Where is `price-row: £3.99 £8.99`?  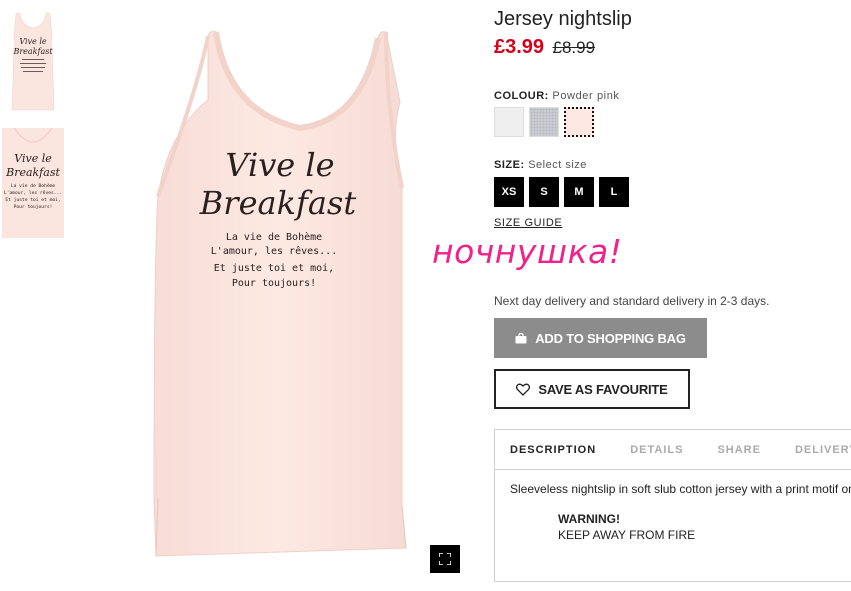
price-row: £3.99 £8.99 is located at coordinates (544, 47).